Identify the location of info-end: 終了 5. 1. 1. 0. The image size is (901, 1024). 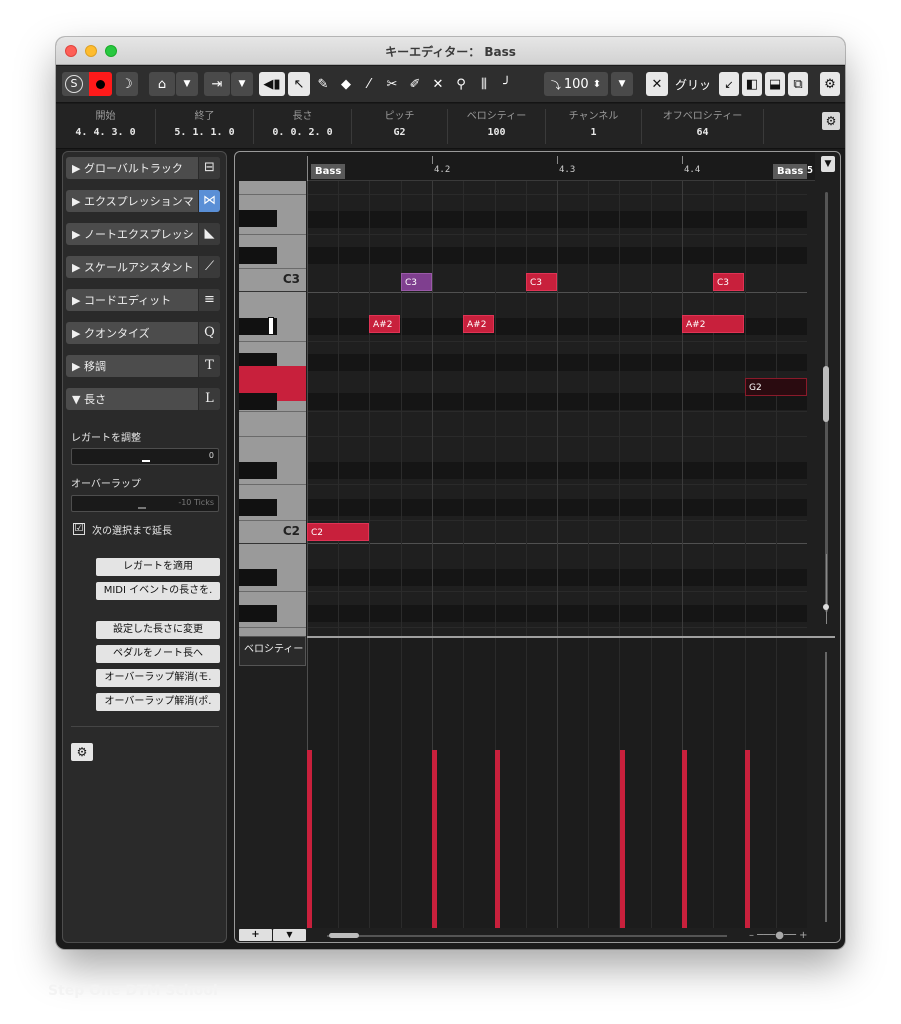
(205, 126).